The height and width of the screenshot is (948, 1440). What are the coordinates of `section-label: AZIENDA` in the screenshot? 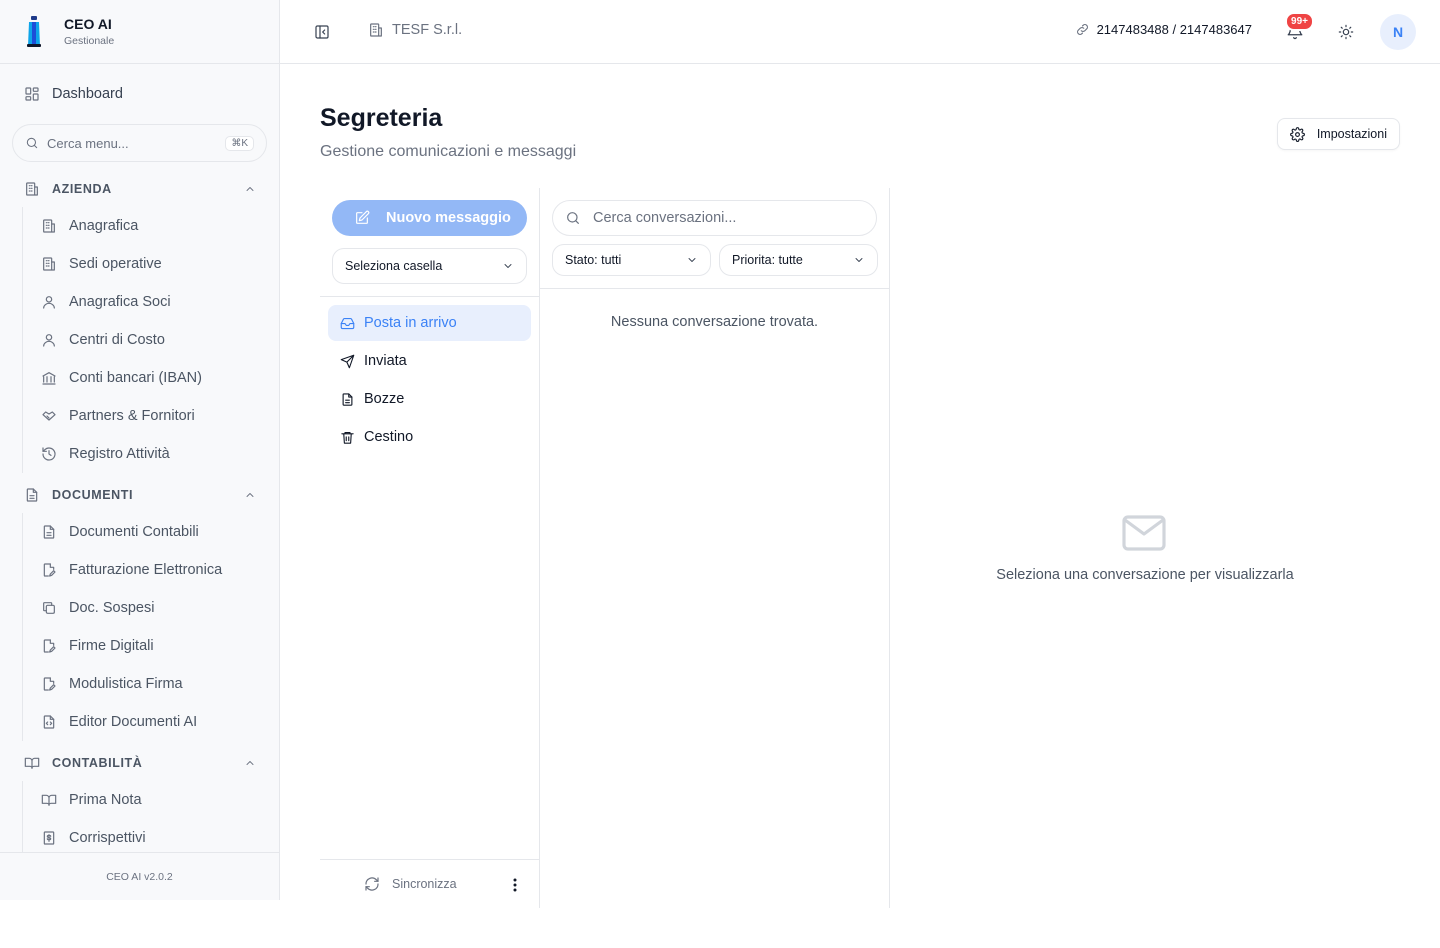 It's located at (82, 189).